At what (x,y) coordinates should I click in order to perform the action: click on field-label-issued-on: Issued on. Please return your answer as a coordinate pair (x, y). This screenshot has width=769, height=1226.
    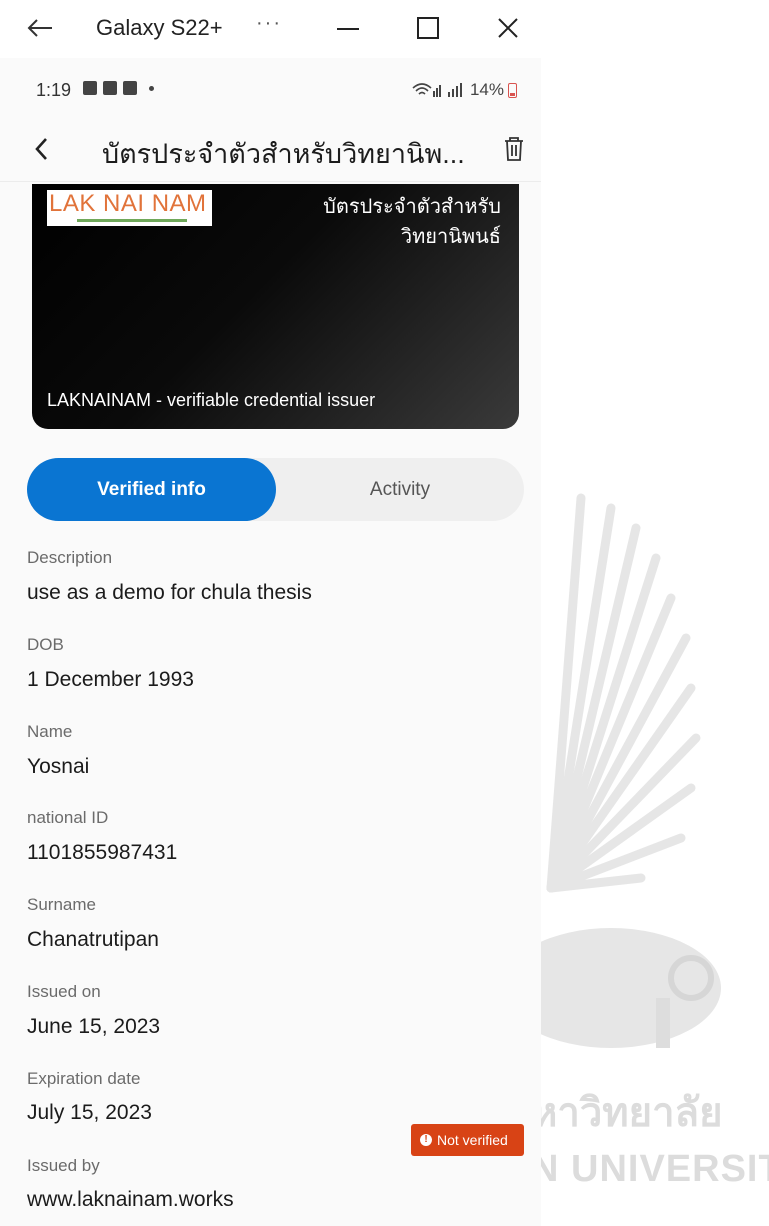
    Looking at the image, I should click on (64, 991).